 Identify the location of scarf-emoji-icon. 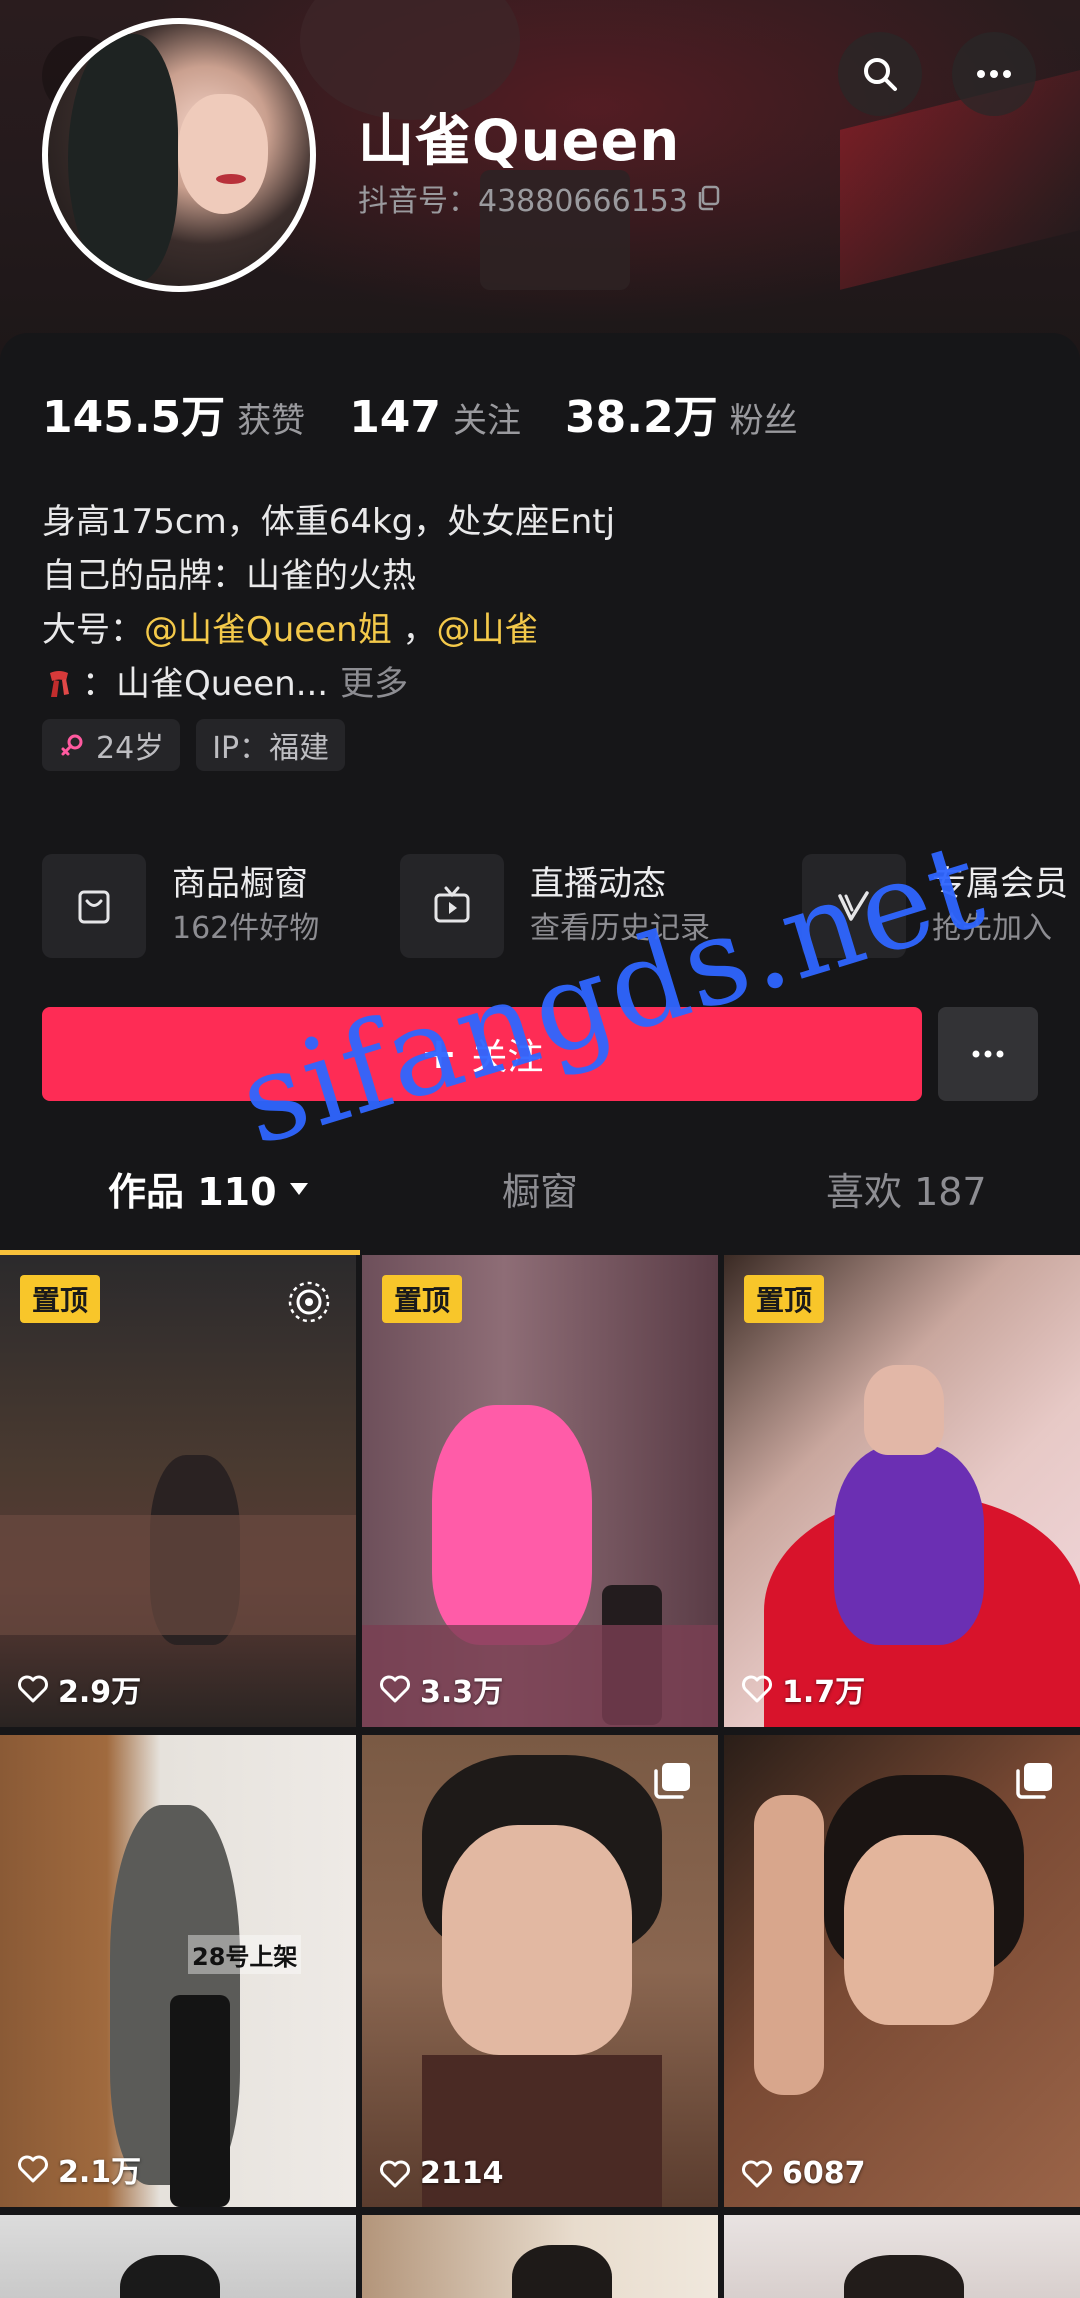
(59, 684).